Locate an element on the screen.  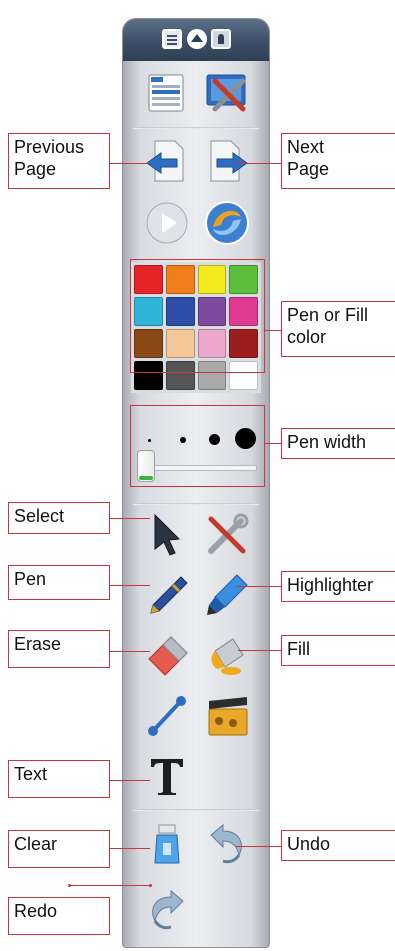
tools-button is located at coordinates (227, 535).